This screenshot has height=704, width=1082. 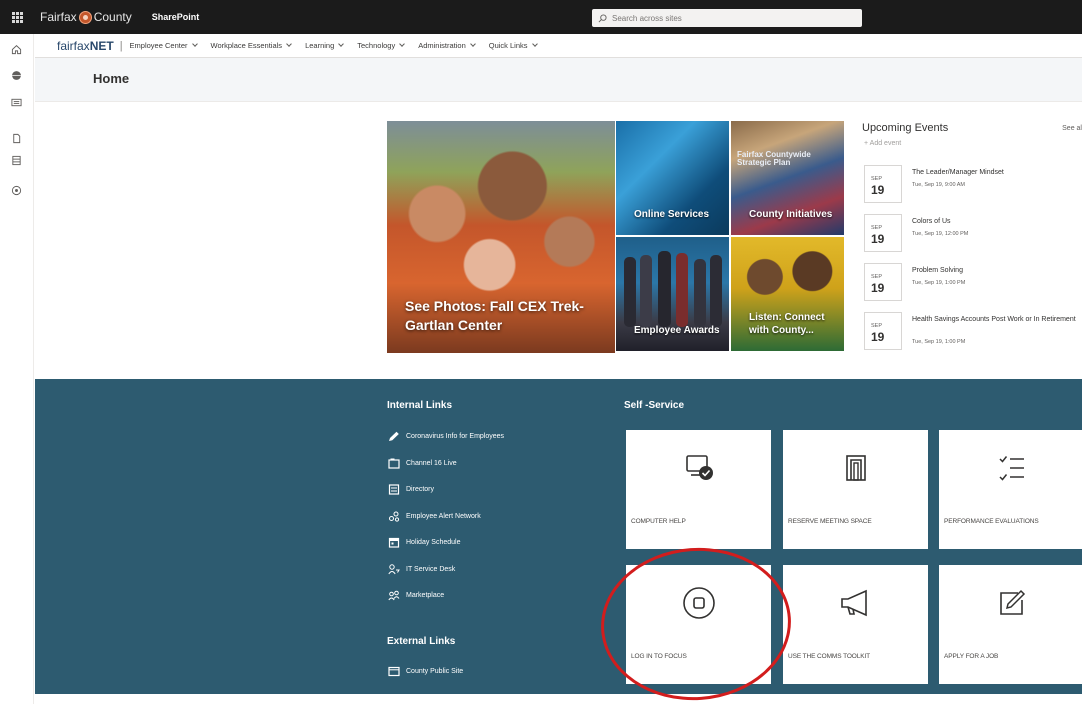 I want to click on external-links-heading: External Links, so click(x=421, y=641).